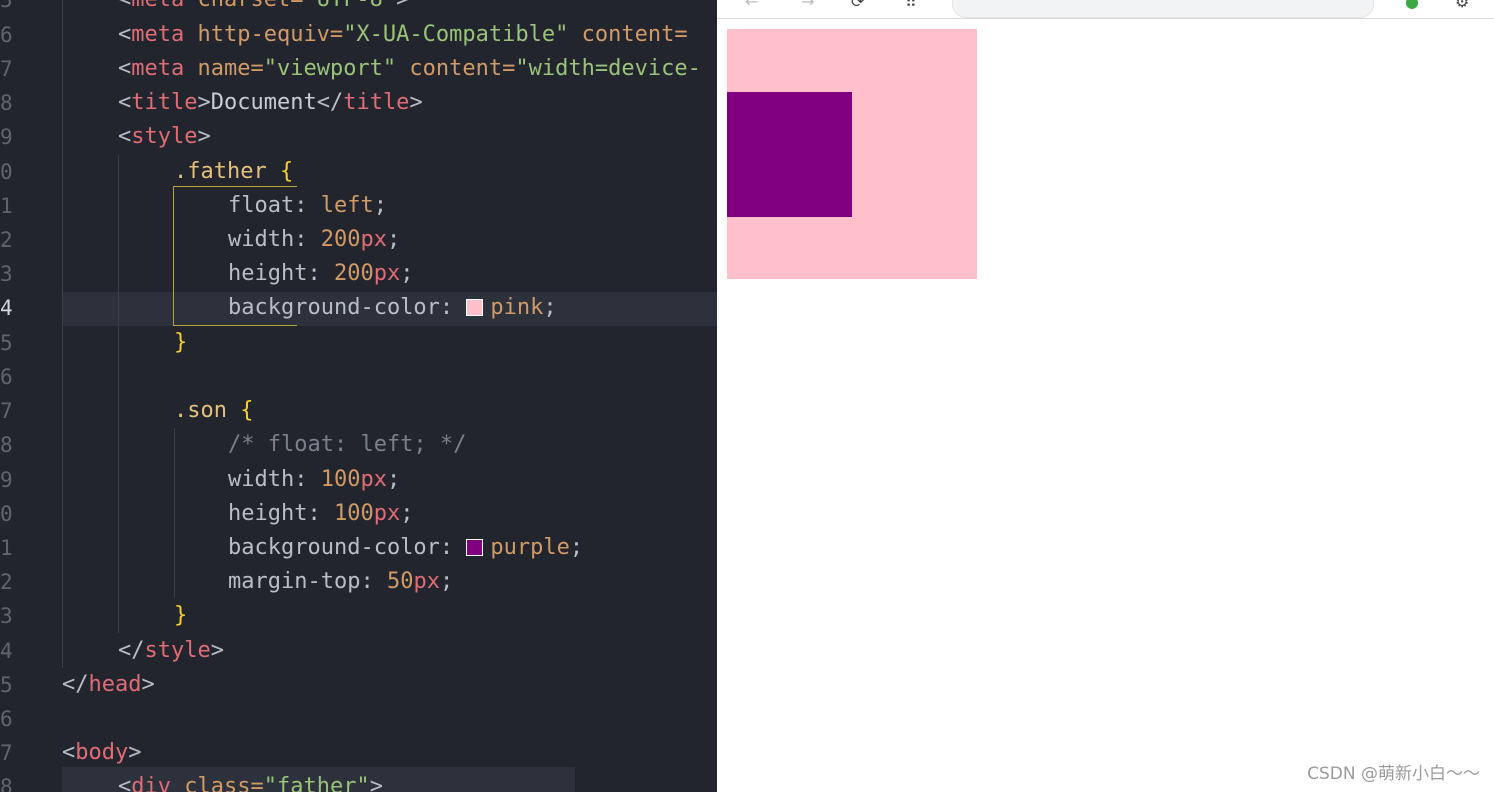 The height and width of the screenshot is (792, 1494). I want to click on code-line: float: left;, so click(358, 206).